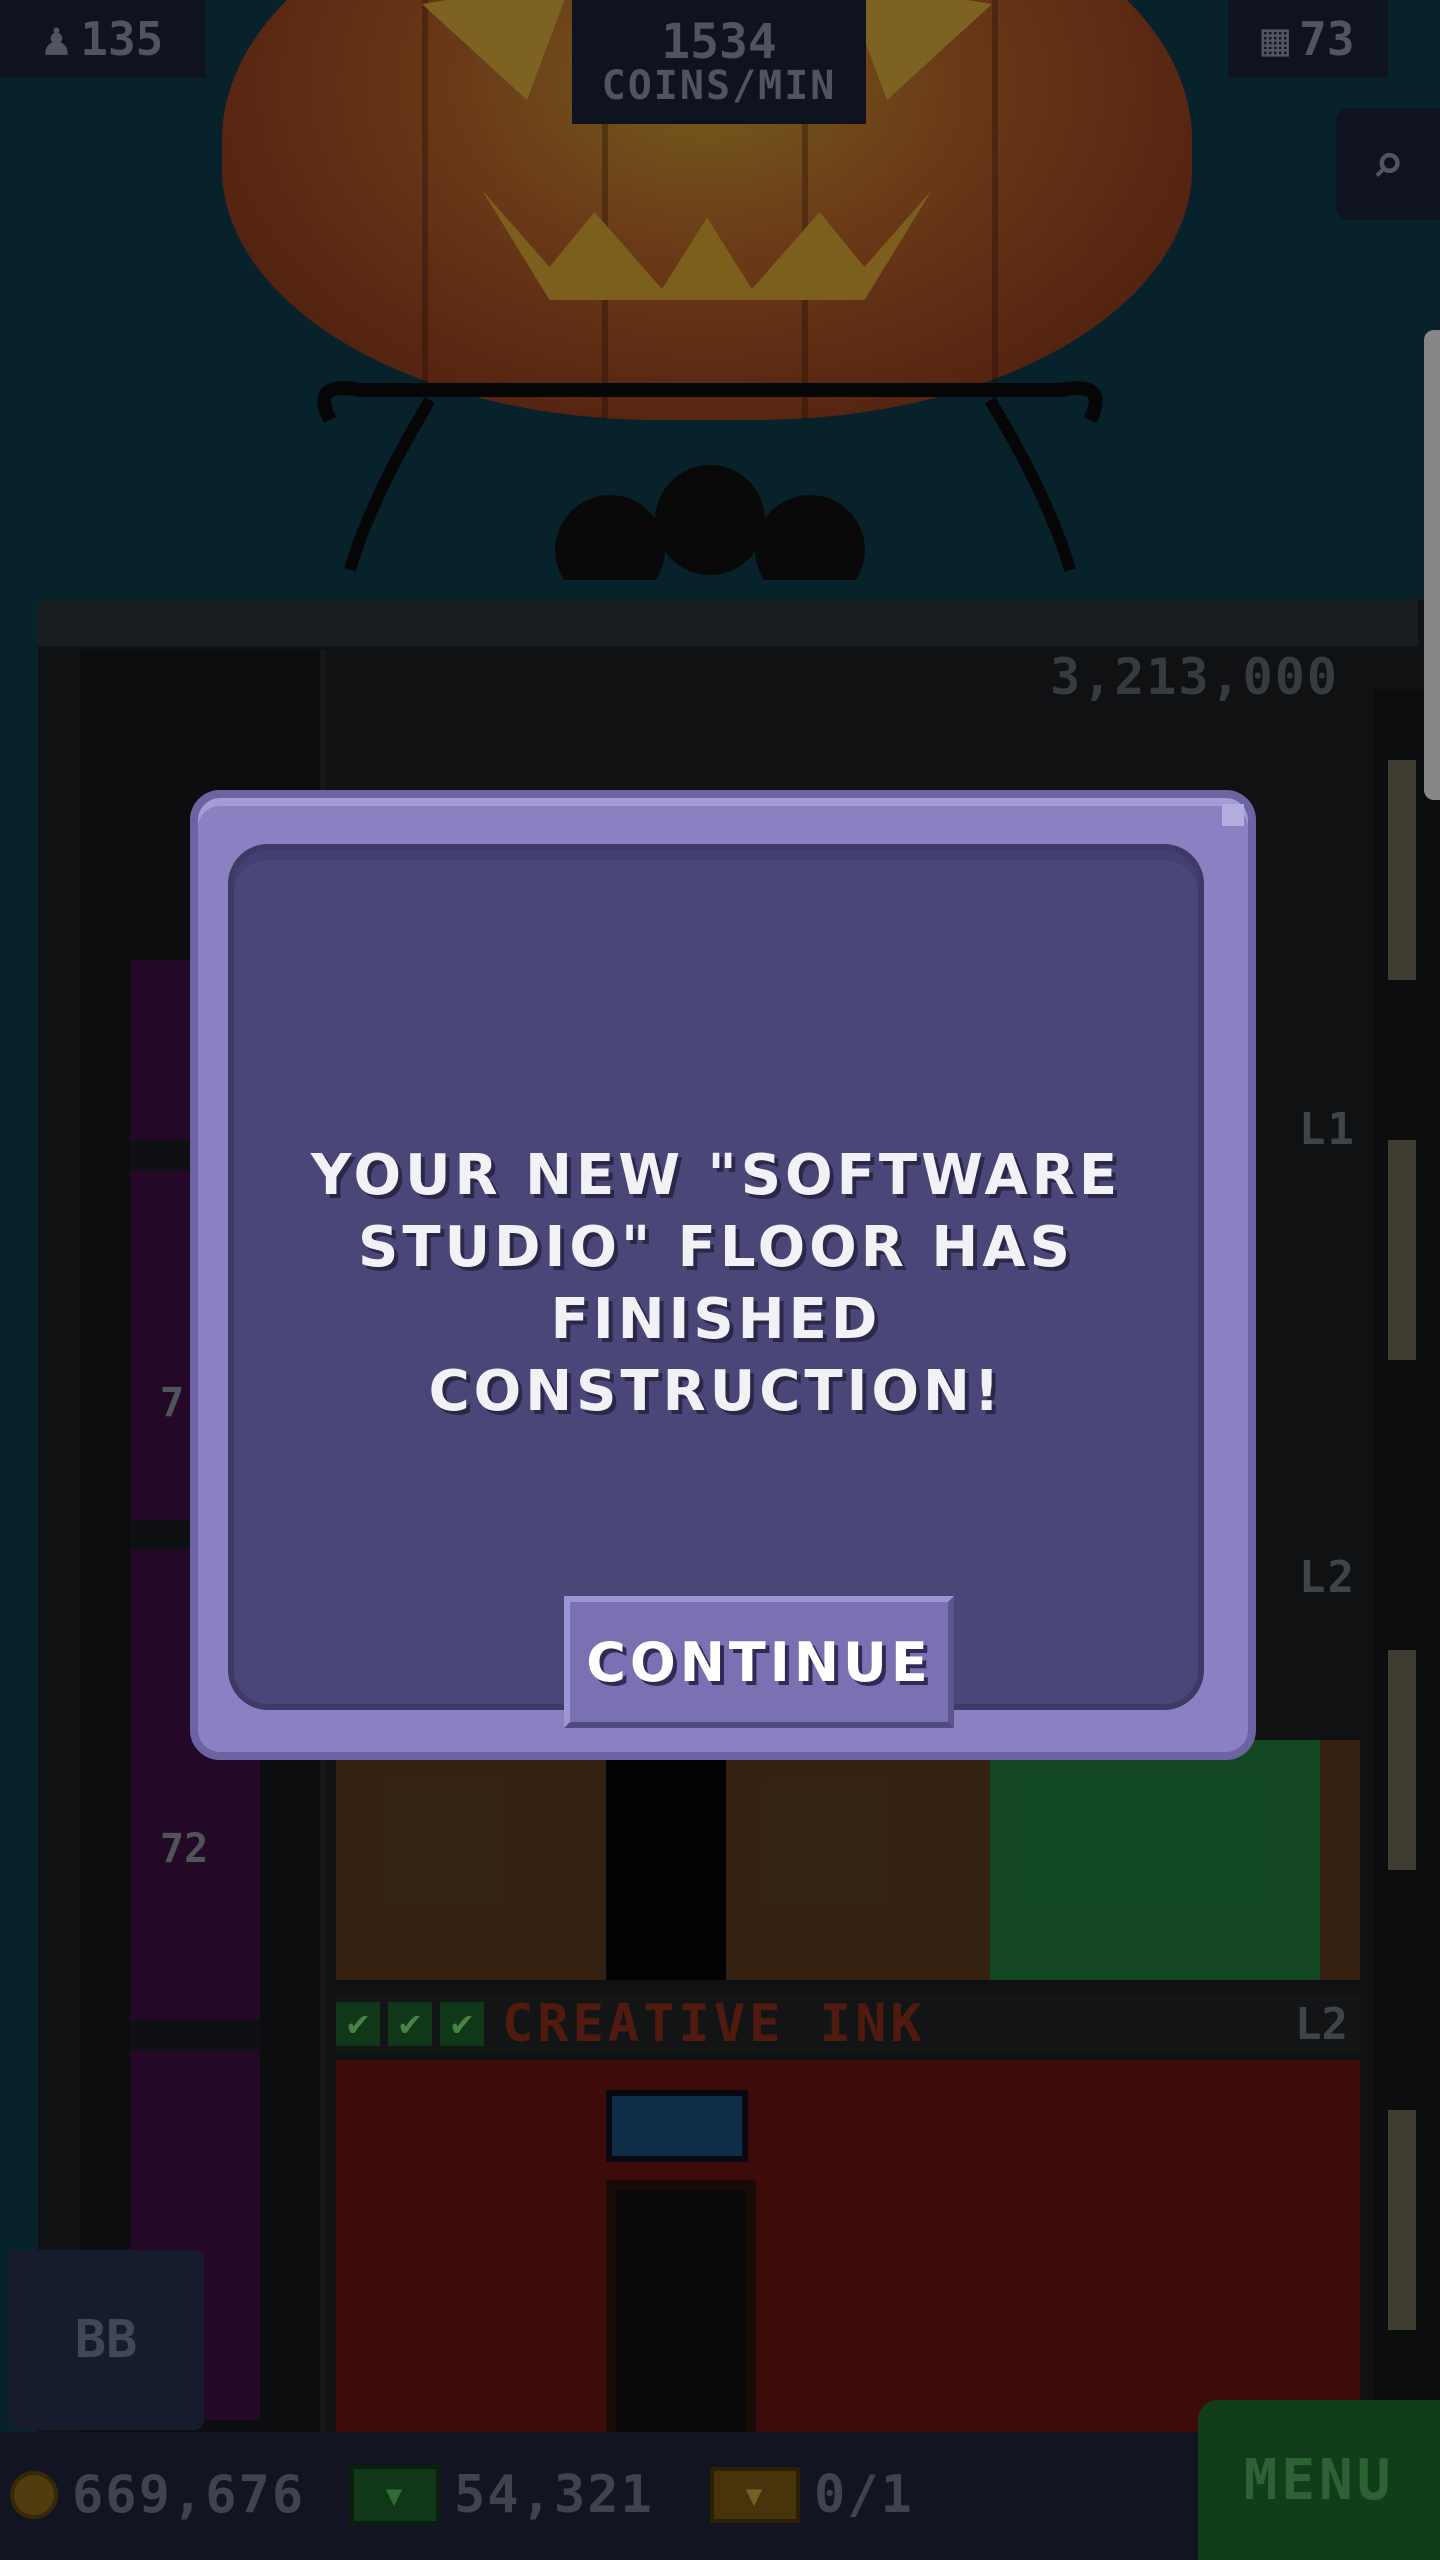 The image size is (1440, 2560). I want to click on continue-label: CONTINUE, so click(759, 1662).